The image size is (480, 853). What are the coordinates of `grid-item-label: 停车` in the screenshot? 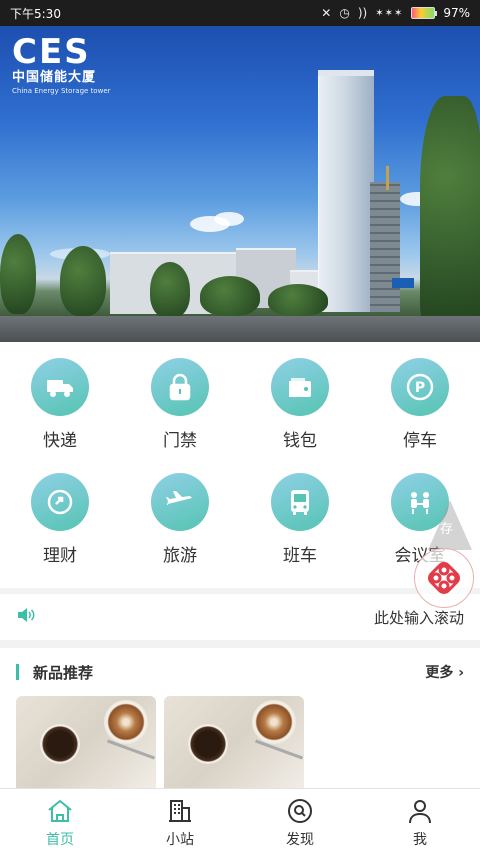 It's located at (420, 441).